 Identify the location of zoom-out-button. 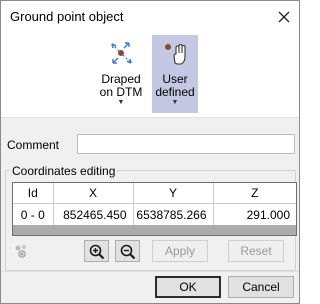
(127, 251).